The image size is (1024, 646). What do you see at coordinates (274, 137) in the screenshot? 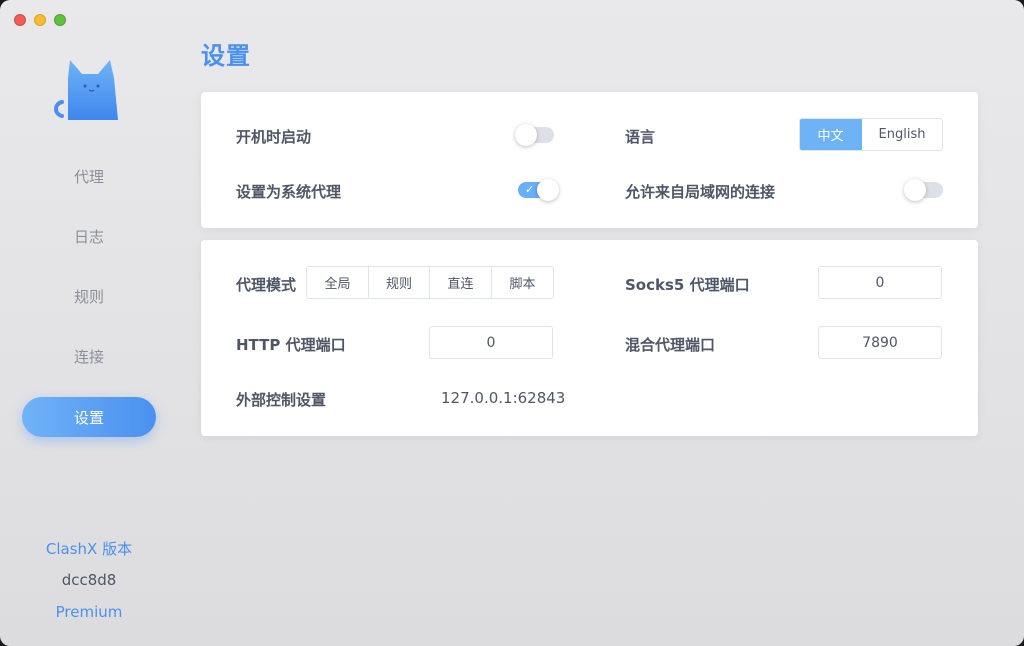
I see `launch-at-login-label: 开机时启动` at bounding box center [274, 137].